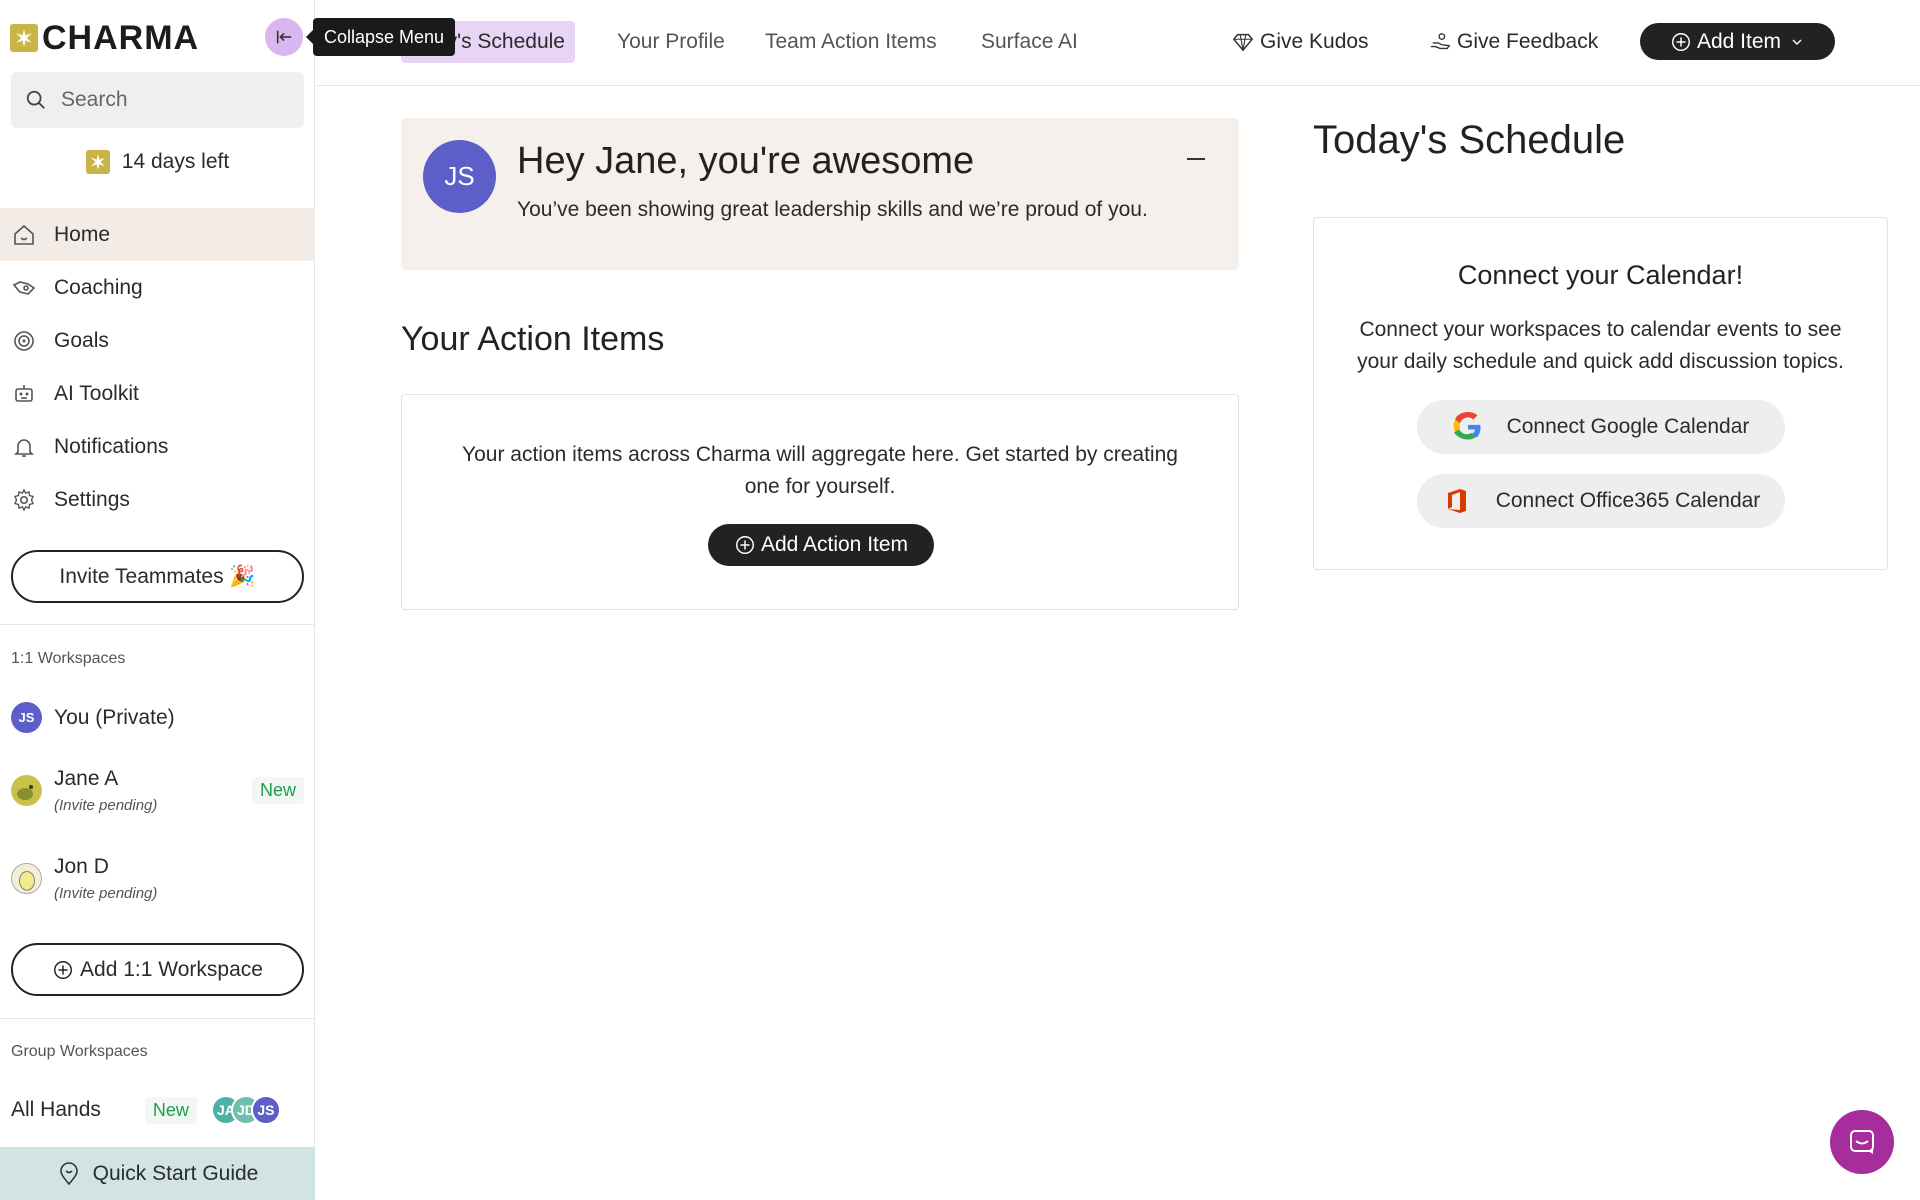 The width and height of the screenshot is (1920, 1200). What do you see at coordinates (24, 340) in the screenshot?
I see `target-icon` at bounding box center [24, 340].